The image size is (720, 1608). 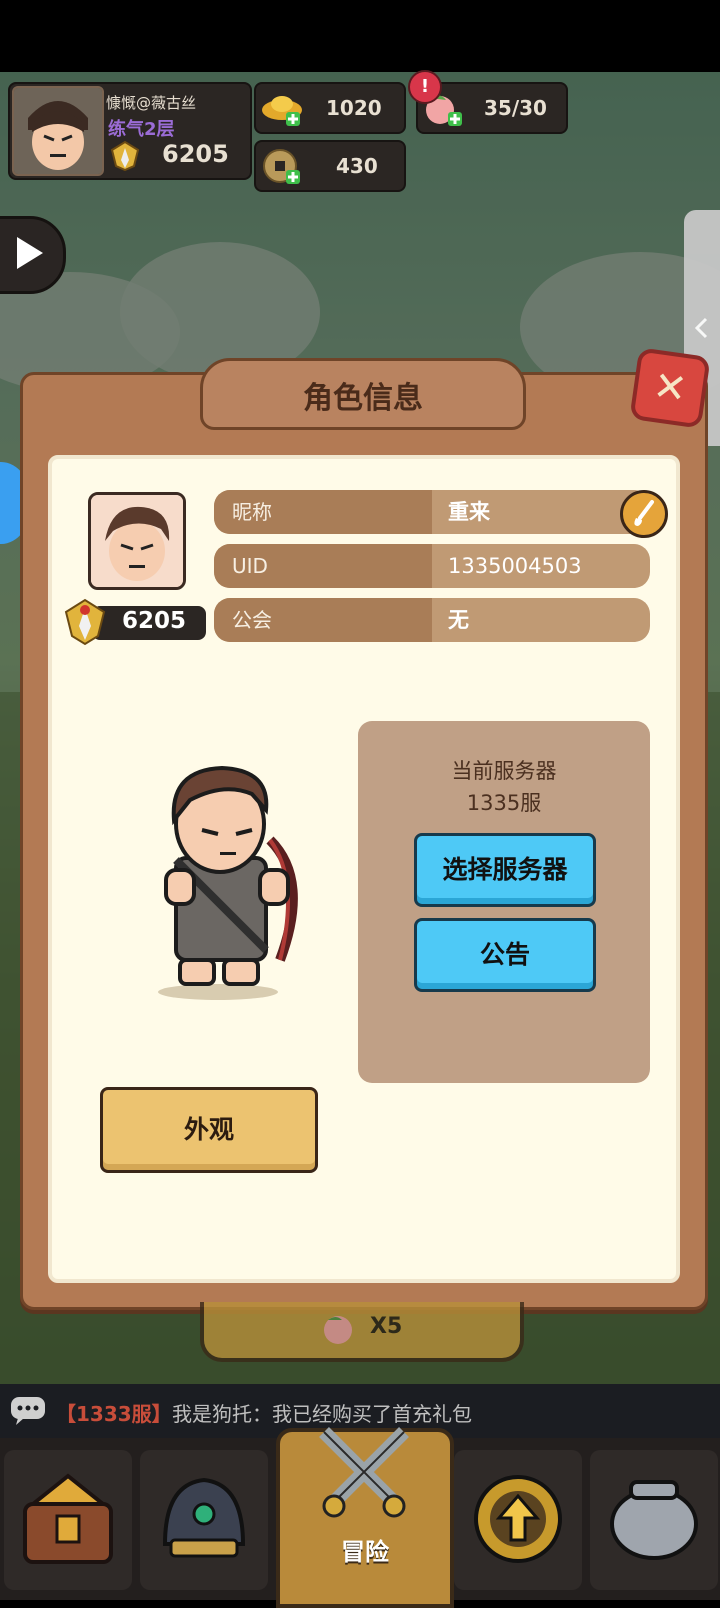 I want to click on nickname-value: 重来, so click(x=469, y=512).